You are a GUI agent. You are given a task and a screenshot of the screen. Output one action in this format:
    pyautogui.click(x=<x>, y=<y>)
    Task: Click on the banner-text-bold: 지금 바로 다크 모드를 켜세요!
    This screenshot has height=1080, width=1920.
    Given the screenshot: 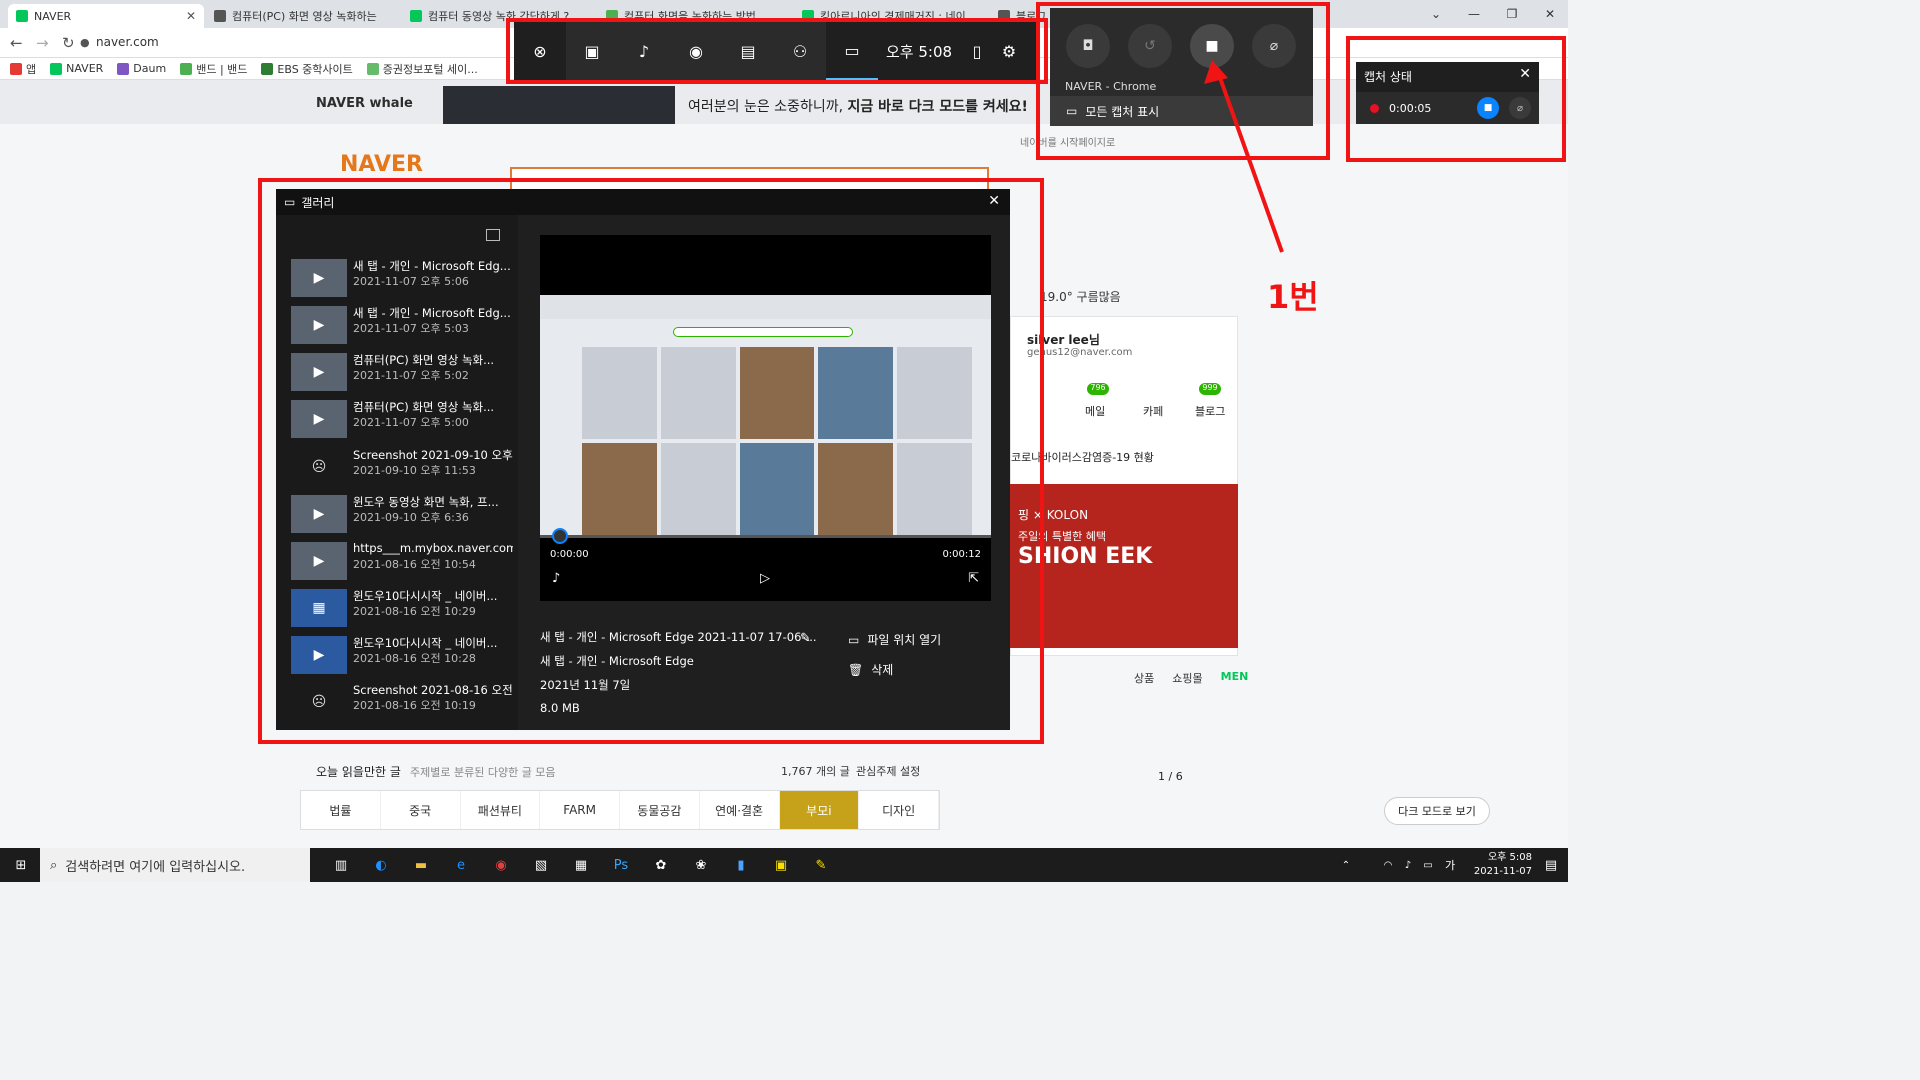 What is the action you would take?
    pyautogui.click(x=937, y=107)
    